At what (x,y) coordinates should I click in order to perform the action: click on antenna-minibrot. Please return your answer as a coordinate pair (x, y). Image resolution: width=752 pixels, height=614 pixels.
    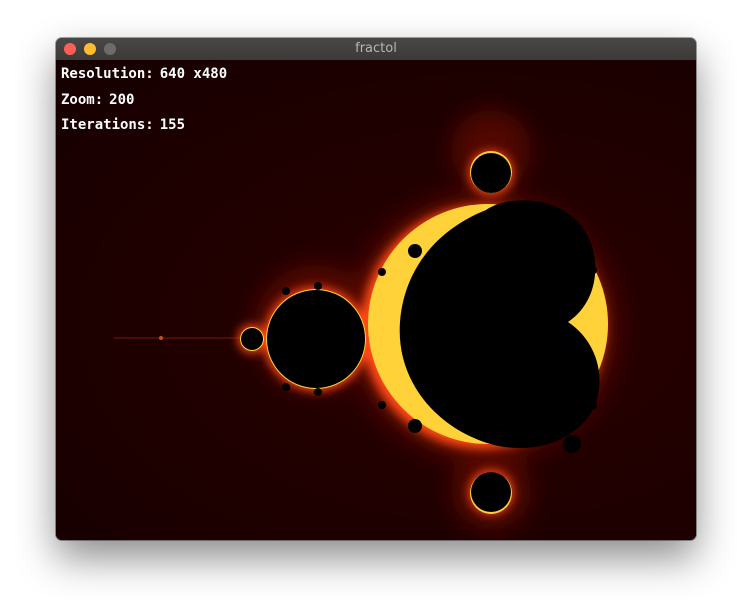
    Looking at the image, I should click on (161, 338).